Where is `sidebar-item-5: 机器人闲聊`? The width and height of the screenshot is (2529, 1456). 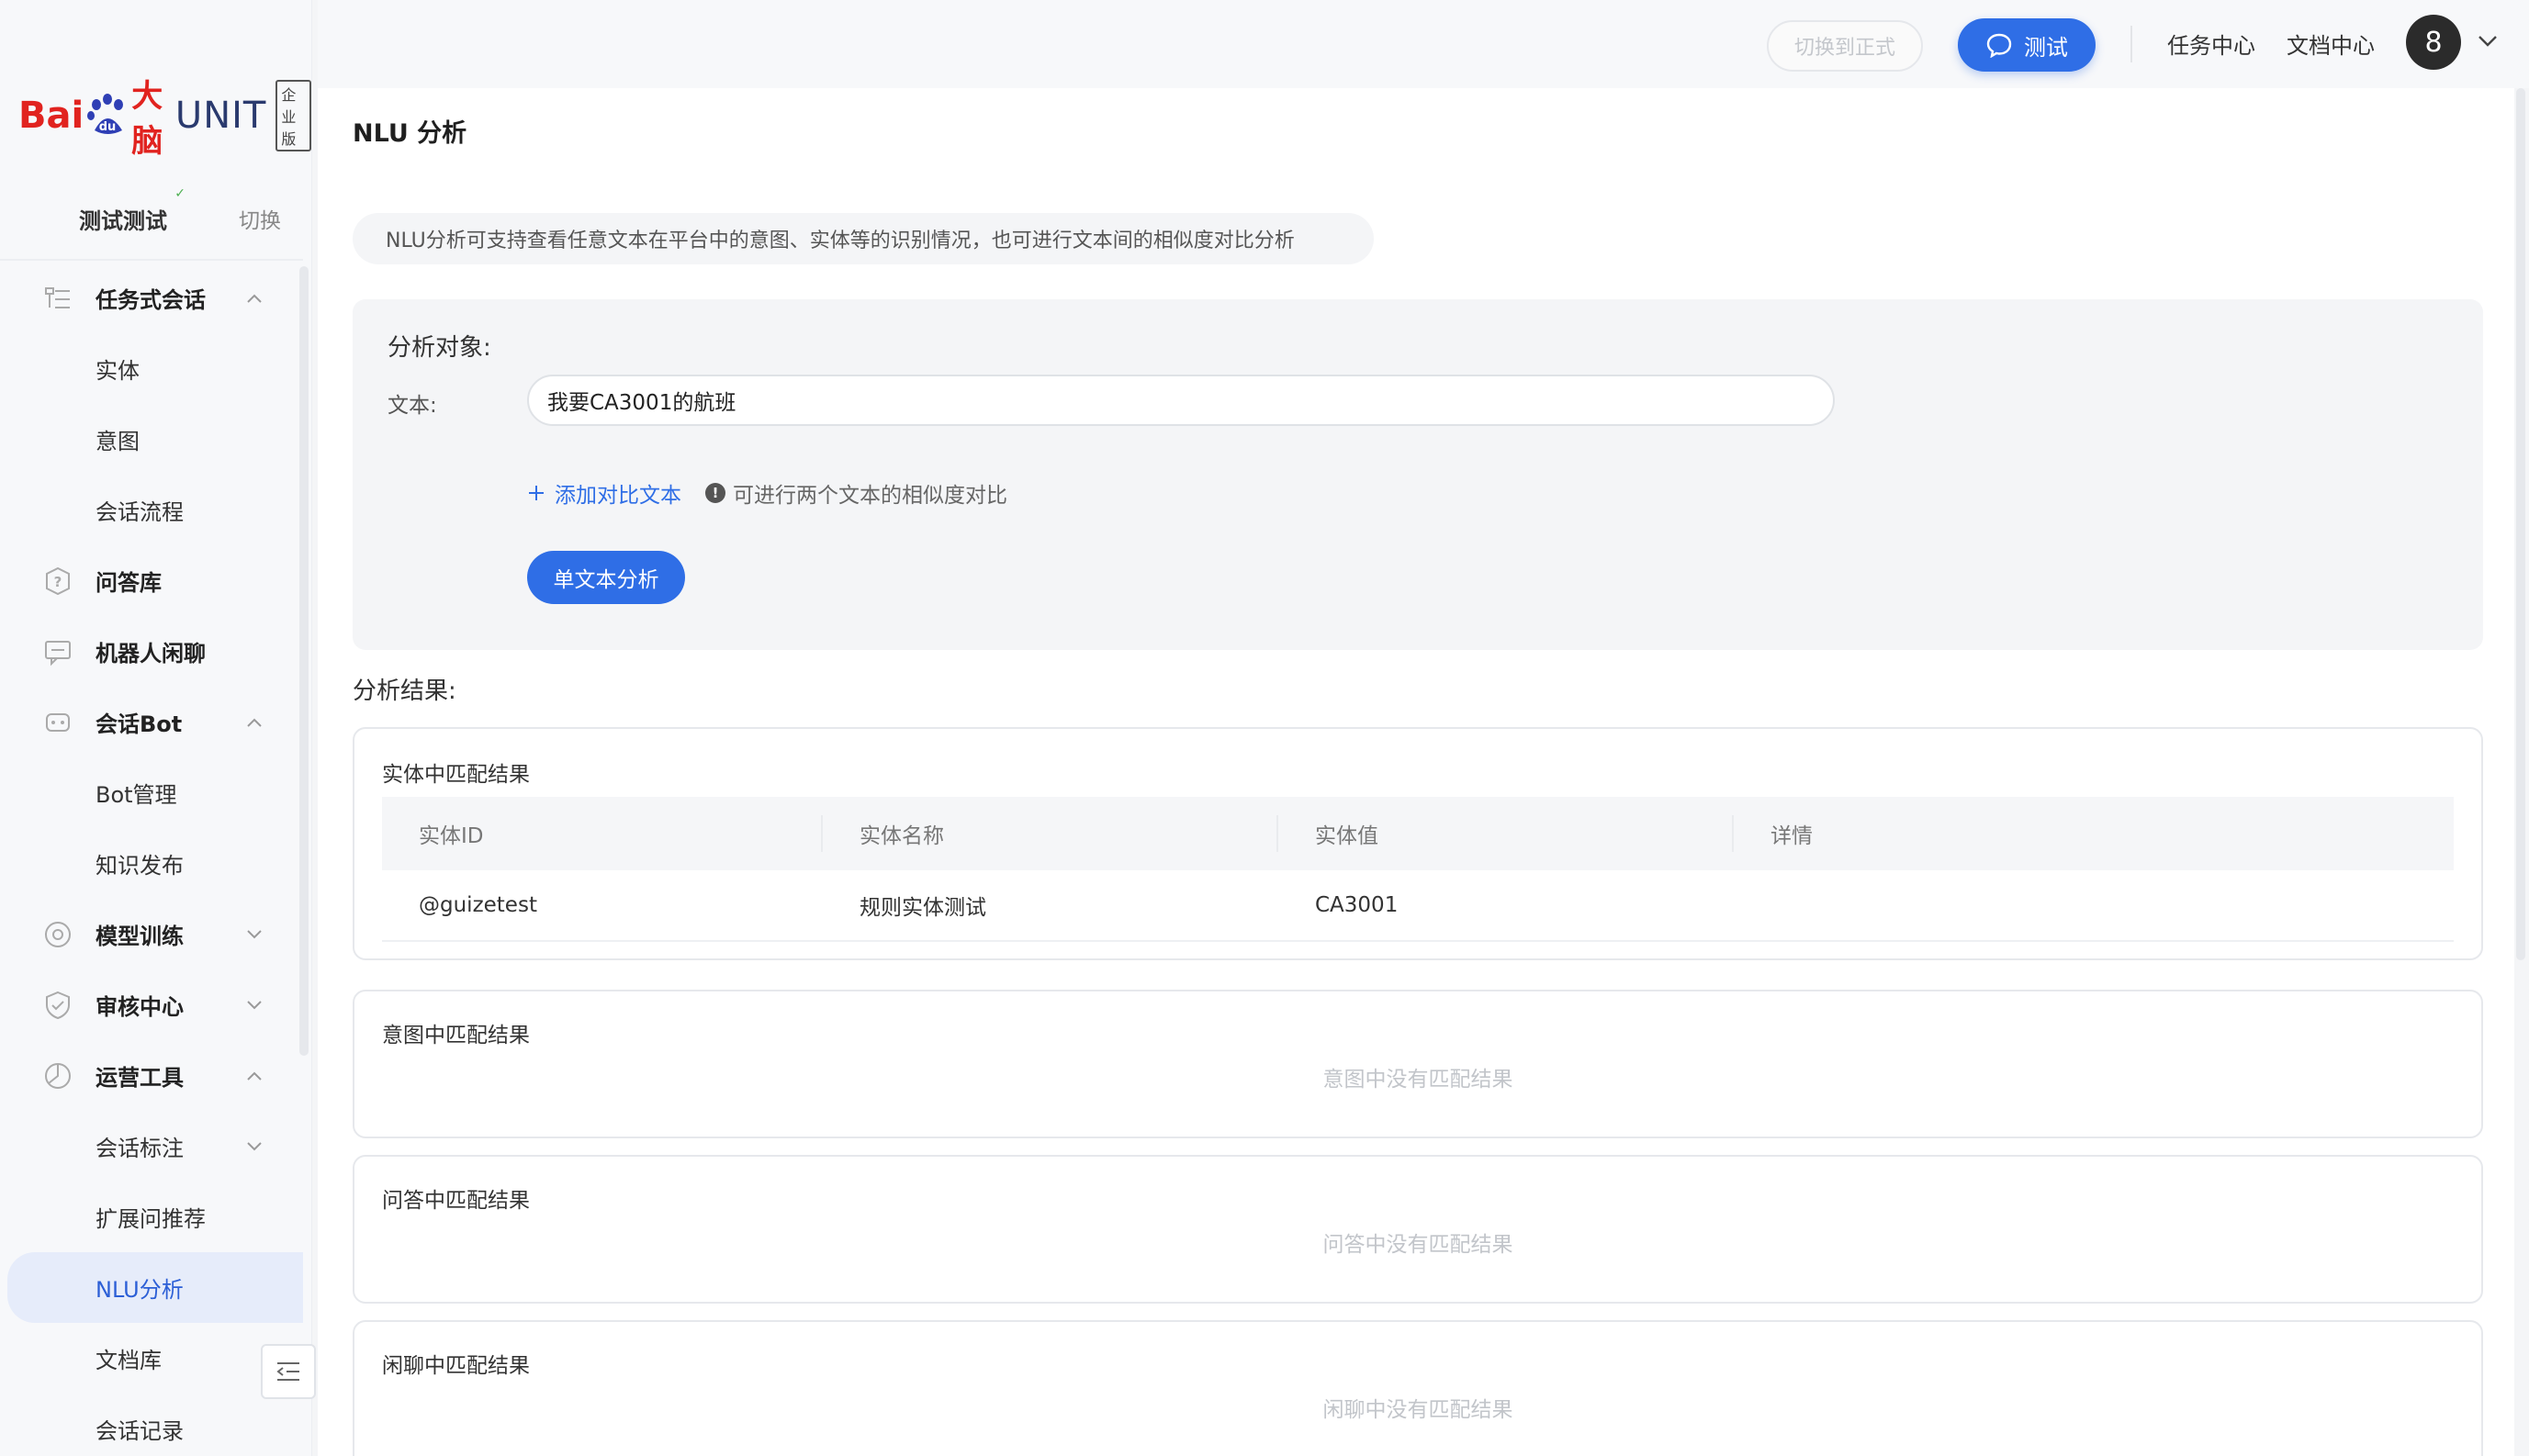 sidebar-item-5: 机器人闲聊 is located at coordinates (151, 651).